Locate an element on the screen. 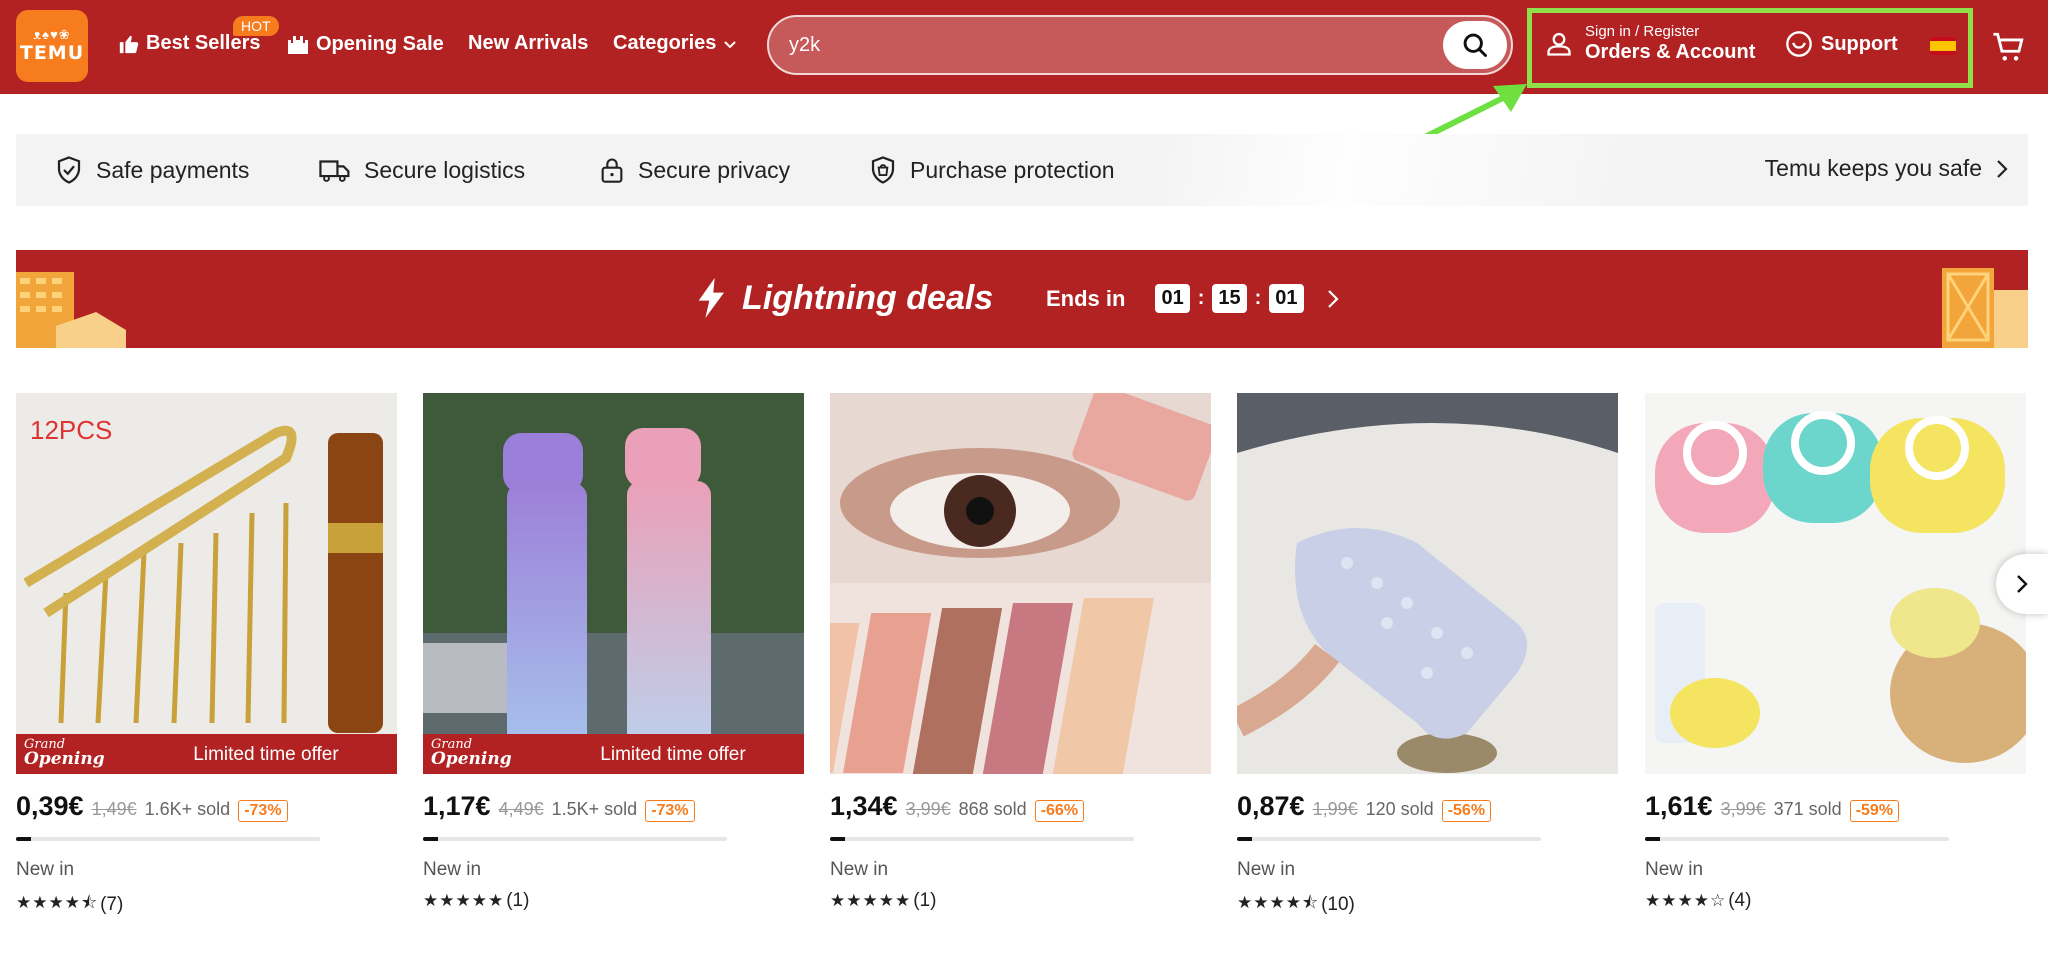  hot-badge: HOT is located at coordinates (256, 26).